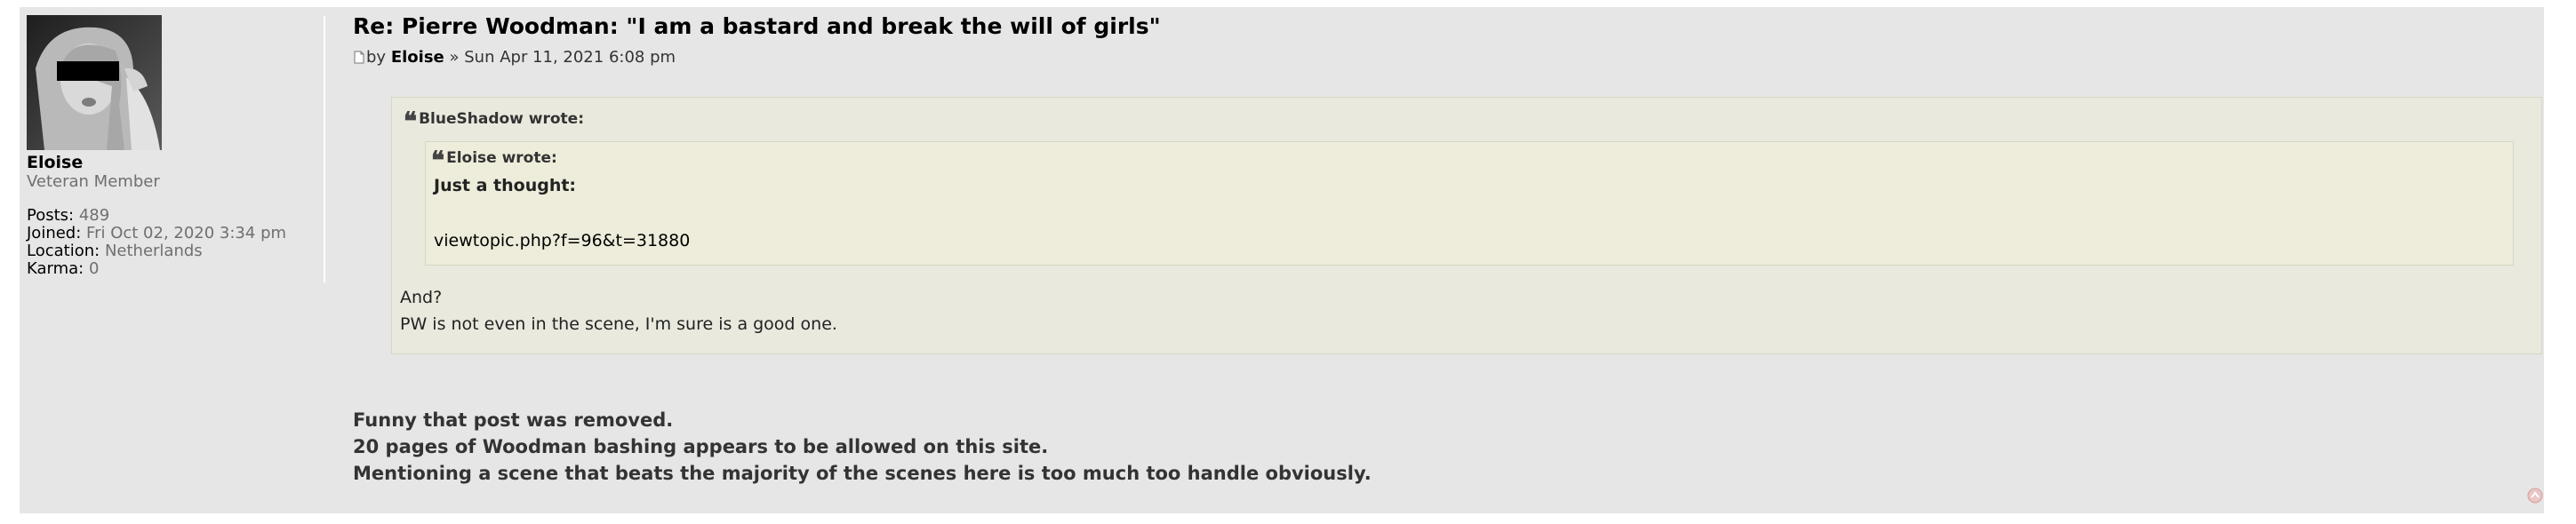  I want to click on user-rank: Veteran Member, so click(93, 181).